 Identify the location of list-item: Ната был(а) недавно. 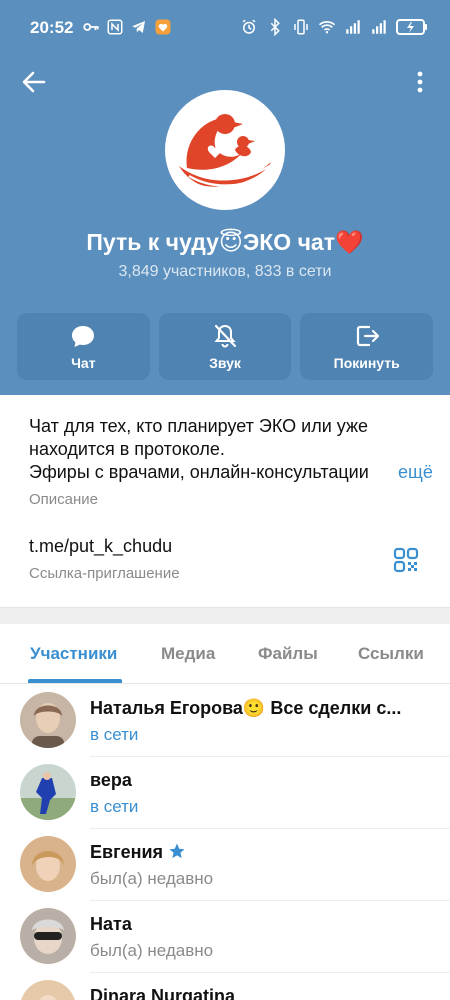
(225, 937).